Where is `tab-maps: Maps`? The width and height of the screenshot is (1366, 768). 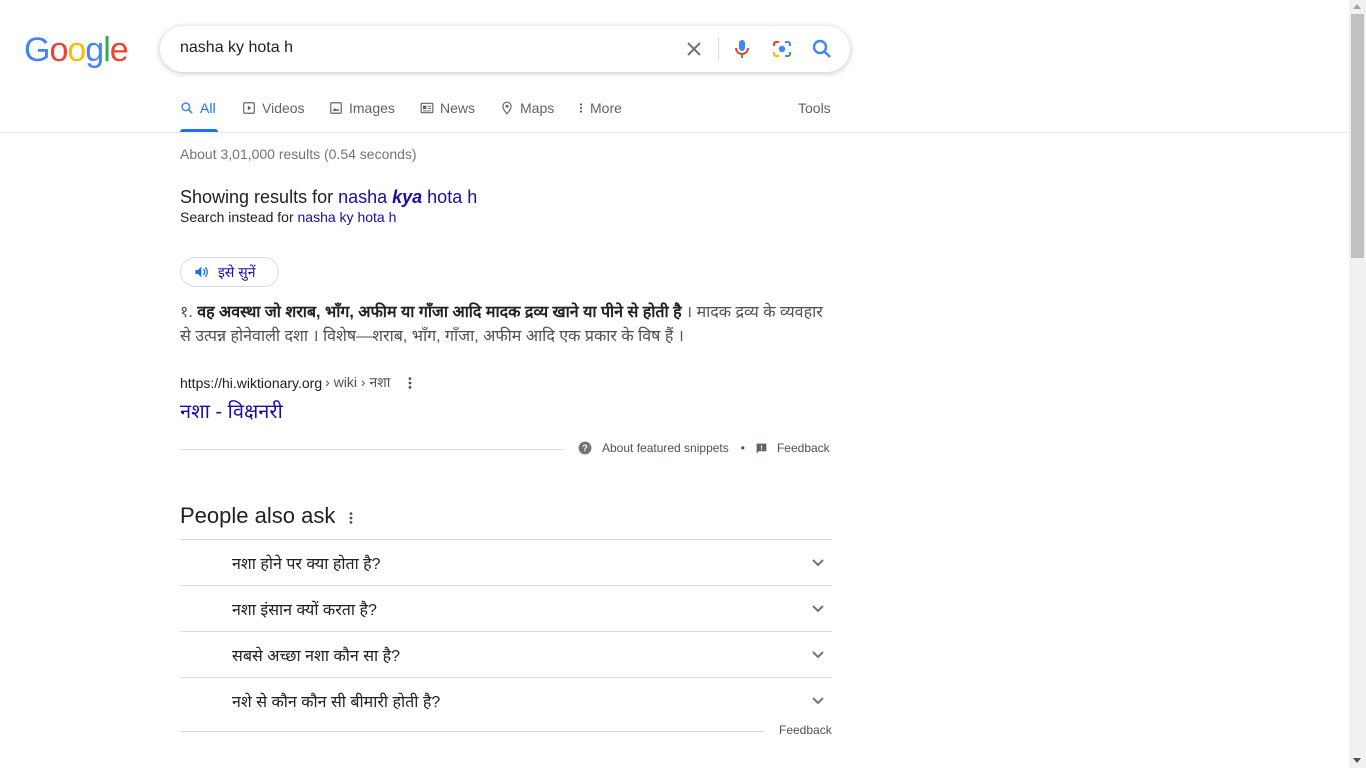
tab-maps: Maps is located at coordinates (527, 116).